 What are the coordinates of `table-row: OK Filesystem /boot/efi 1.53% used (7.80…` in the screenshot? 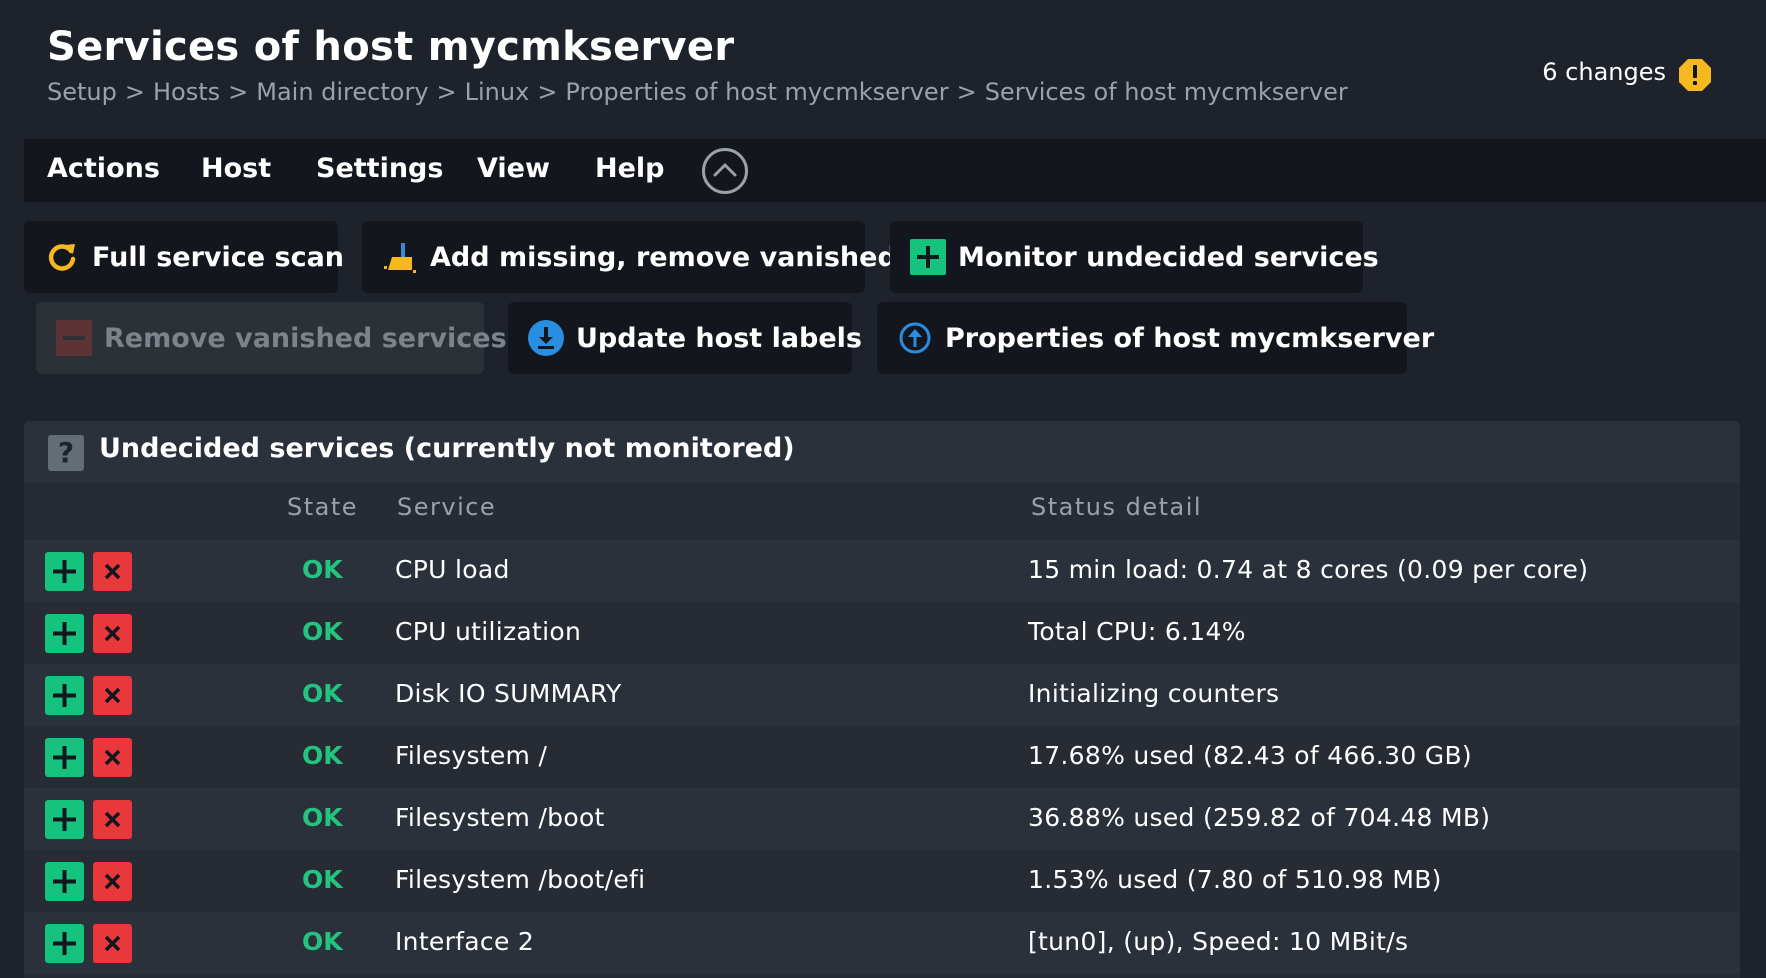 It's located at (882, 881).